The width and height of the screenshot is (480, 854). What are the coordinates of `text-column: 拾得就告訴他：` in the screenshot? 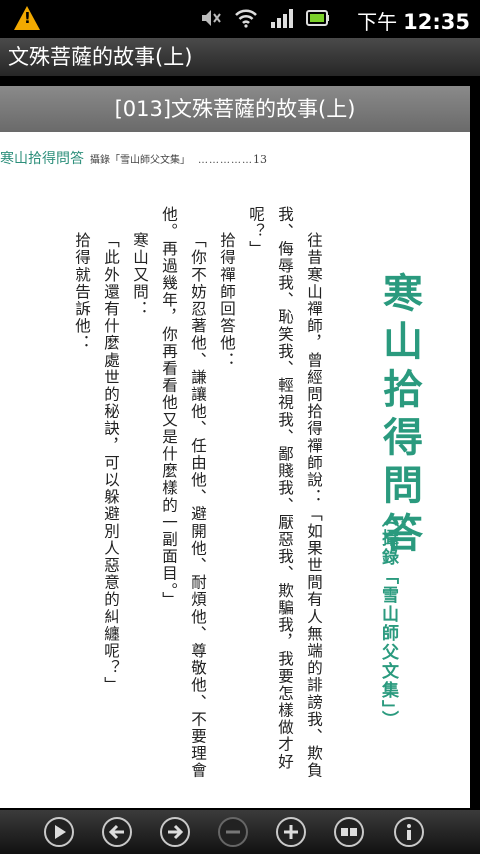 It's located at (82, 292).